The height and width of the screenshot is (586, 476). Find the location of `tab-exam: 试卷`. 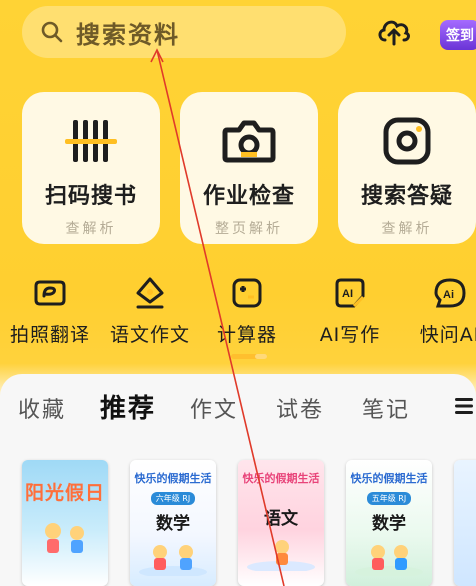

tab-exam: 试卷 is located at coordinates (300, 408).